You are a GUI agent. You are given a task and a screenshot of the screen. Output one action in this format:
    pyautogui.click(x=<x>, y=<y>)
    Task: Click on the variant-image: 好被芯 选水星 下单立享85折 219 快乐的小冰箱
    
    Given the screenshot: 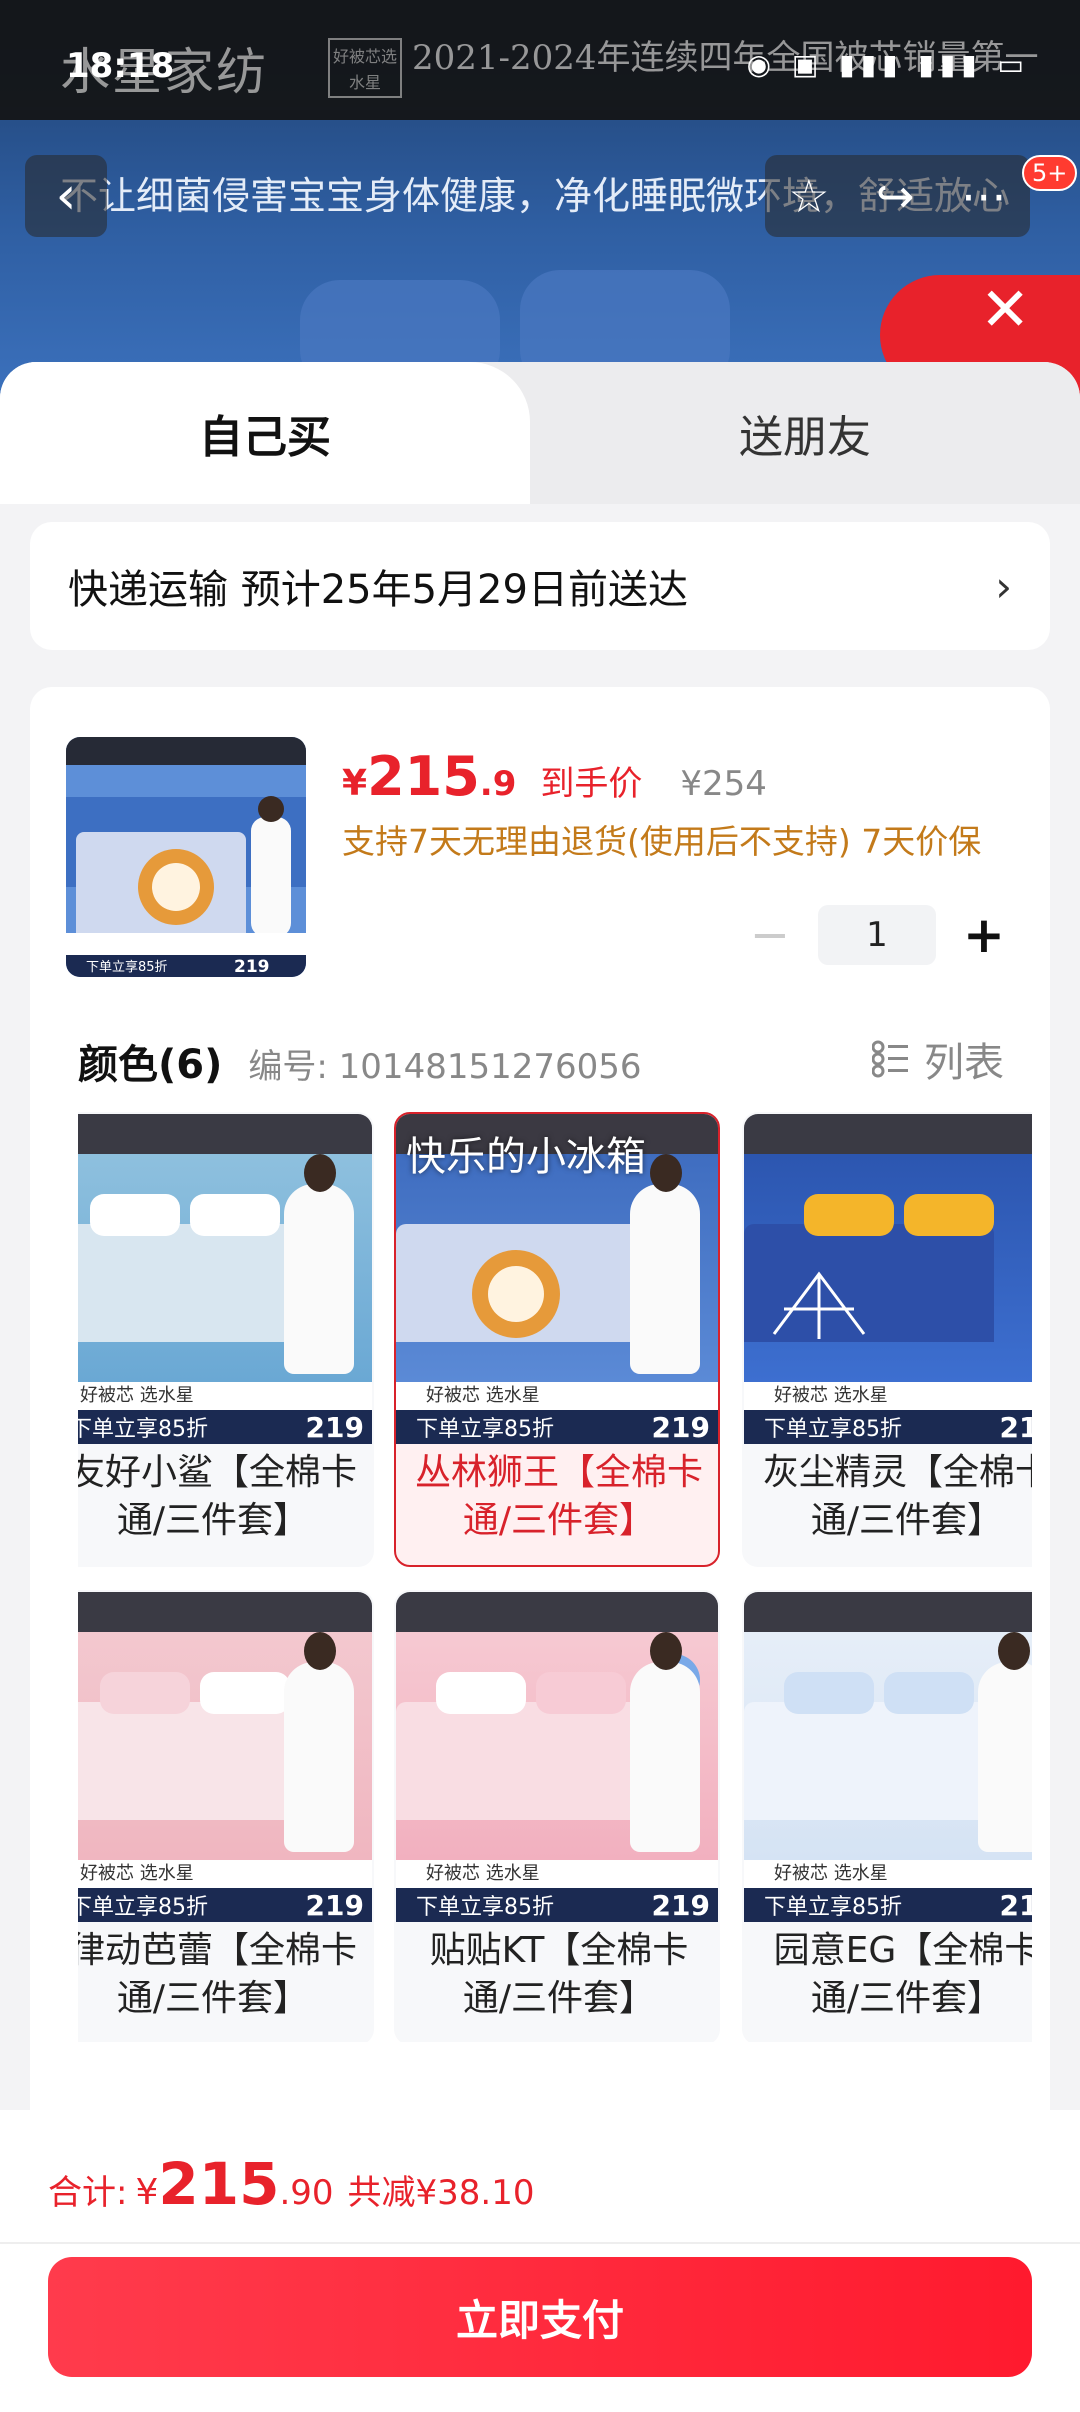 What is the action you would take?
    pyautogui.click(x=557, y=1279)
    